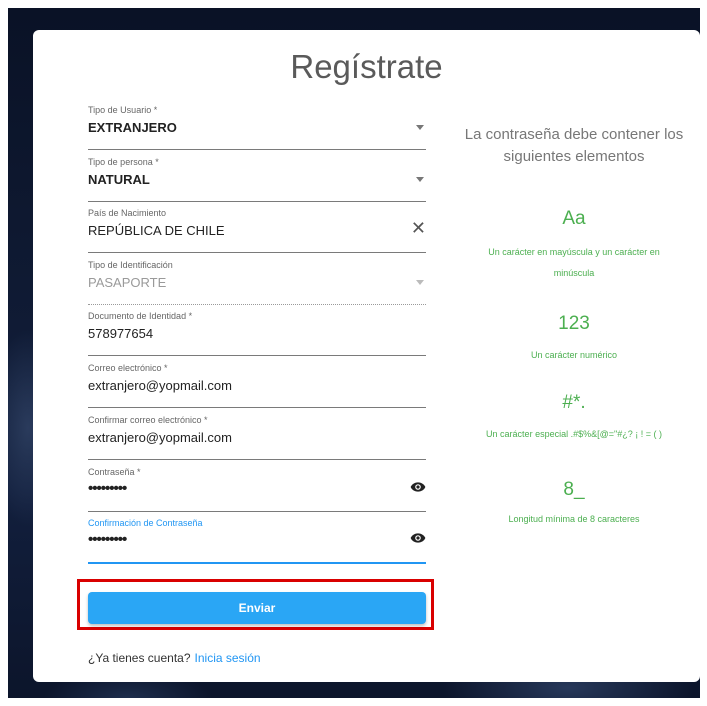  What do you see at coordinates (574, 323) in the screenshot?
I see `rule-number-symbol: 123` at bounding box center [574, 323].